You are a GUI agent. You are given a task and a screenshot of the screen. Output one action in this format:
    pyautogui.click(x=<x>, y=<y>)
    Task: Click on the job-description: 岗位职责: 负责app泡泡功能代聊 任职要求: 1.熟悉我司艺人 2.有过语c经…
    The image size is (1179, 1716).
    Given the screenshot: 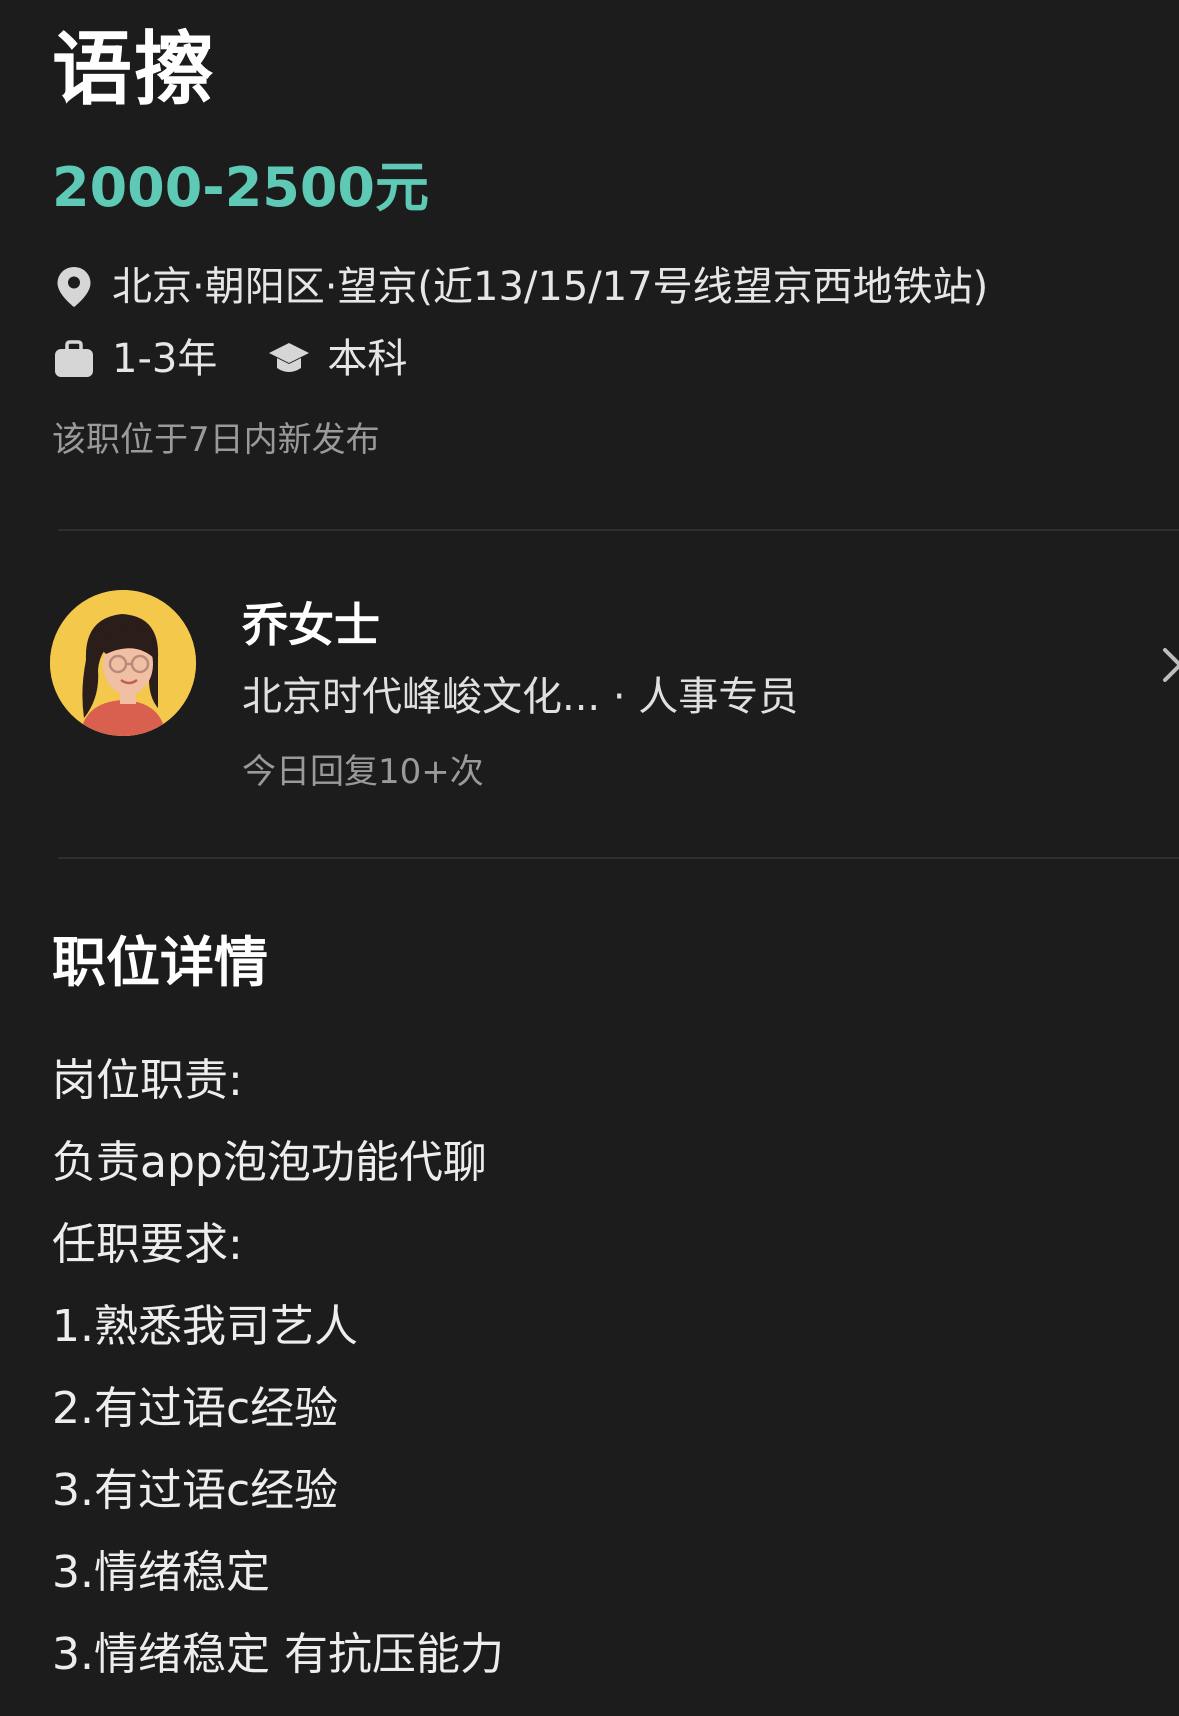 What is the action you would take?
    pyautogui.click(x=278, y=1368)
    